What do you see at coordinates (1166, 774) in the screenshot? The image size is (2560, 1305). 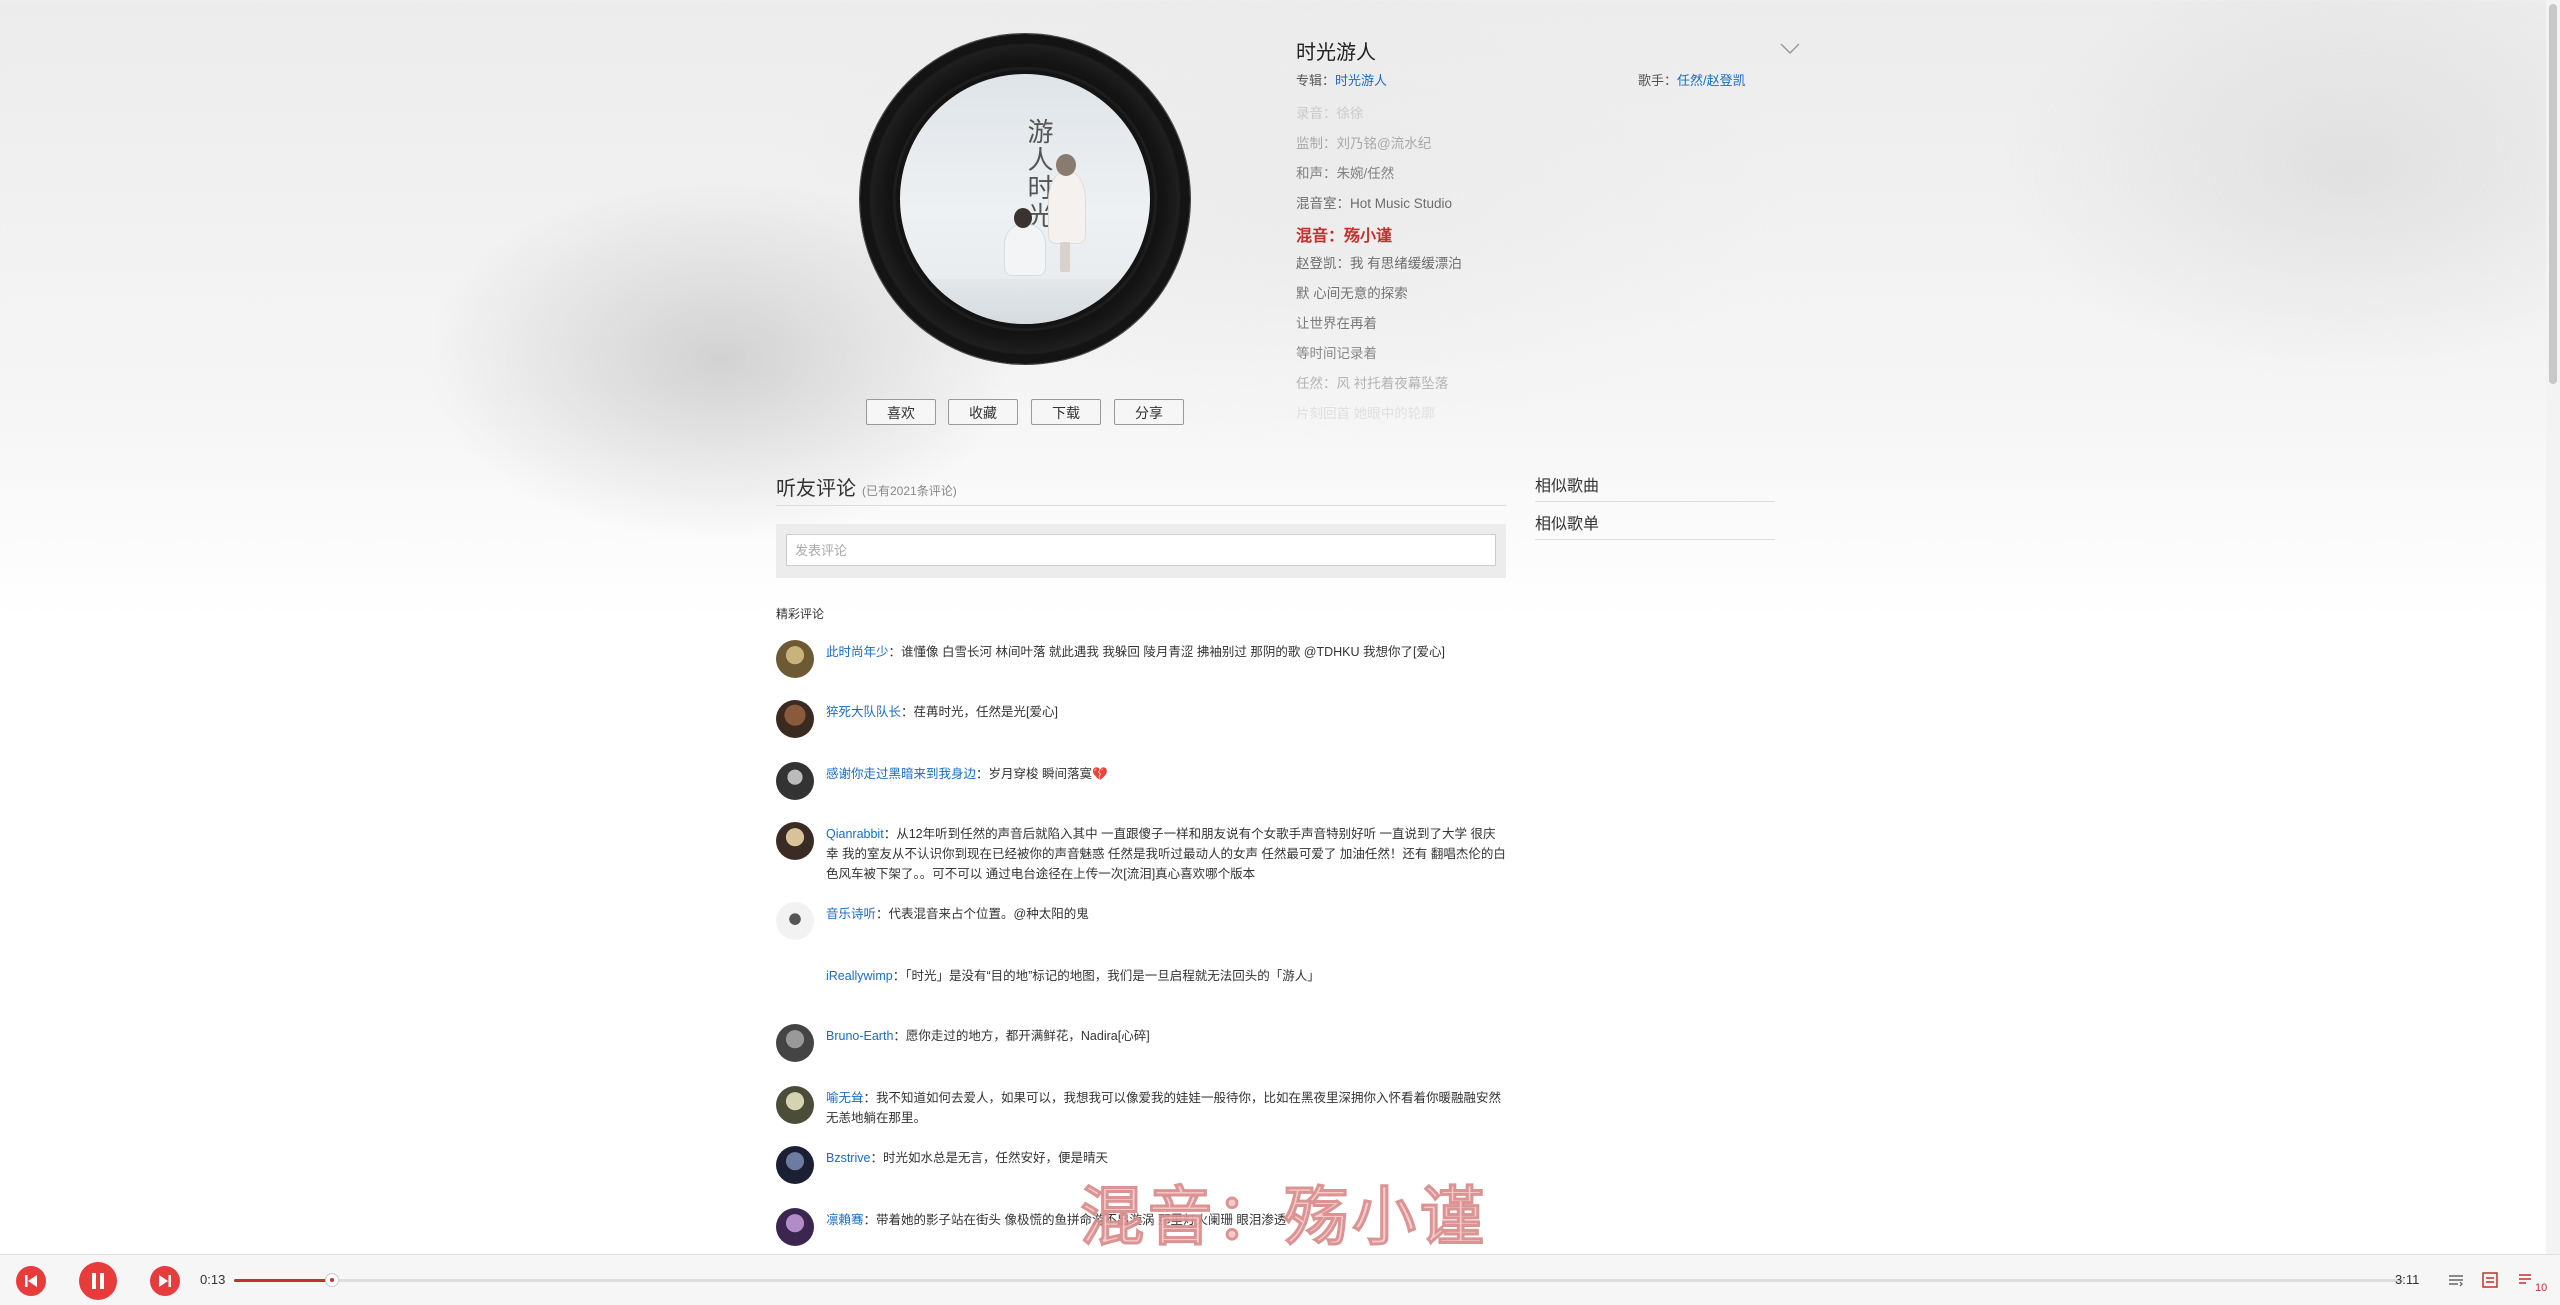 I see `comment-body: 感谢你走过黑暗来到我身边：岁月穿梭 瞬间落寞💔` at bounding box center [1166, 774].